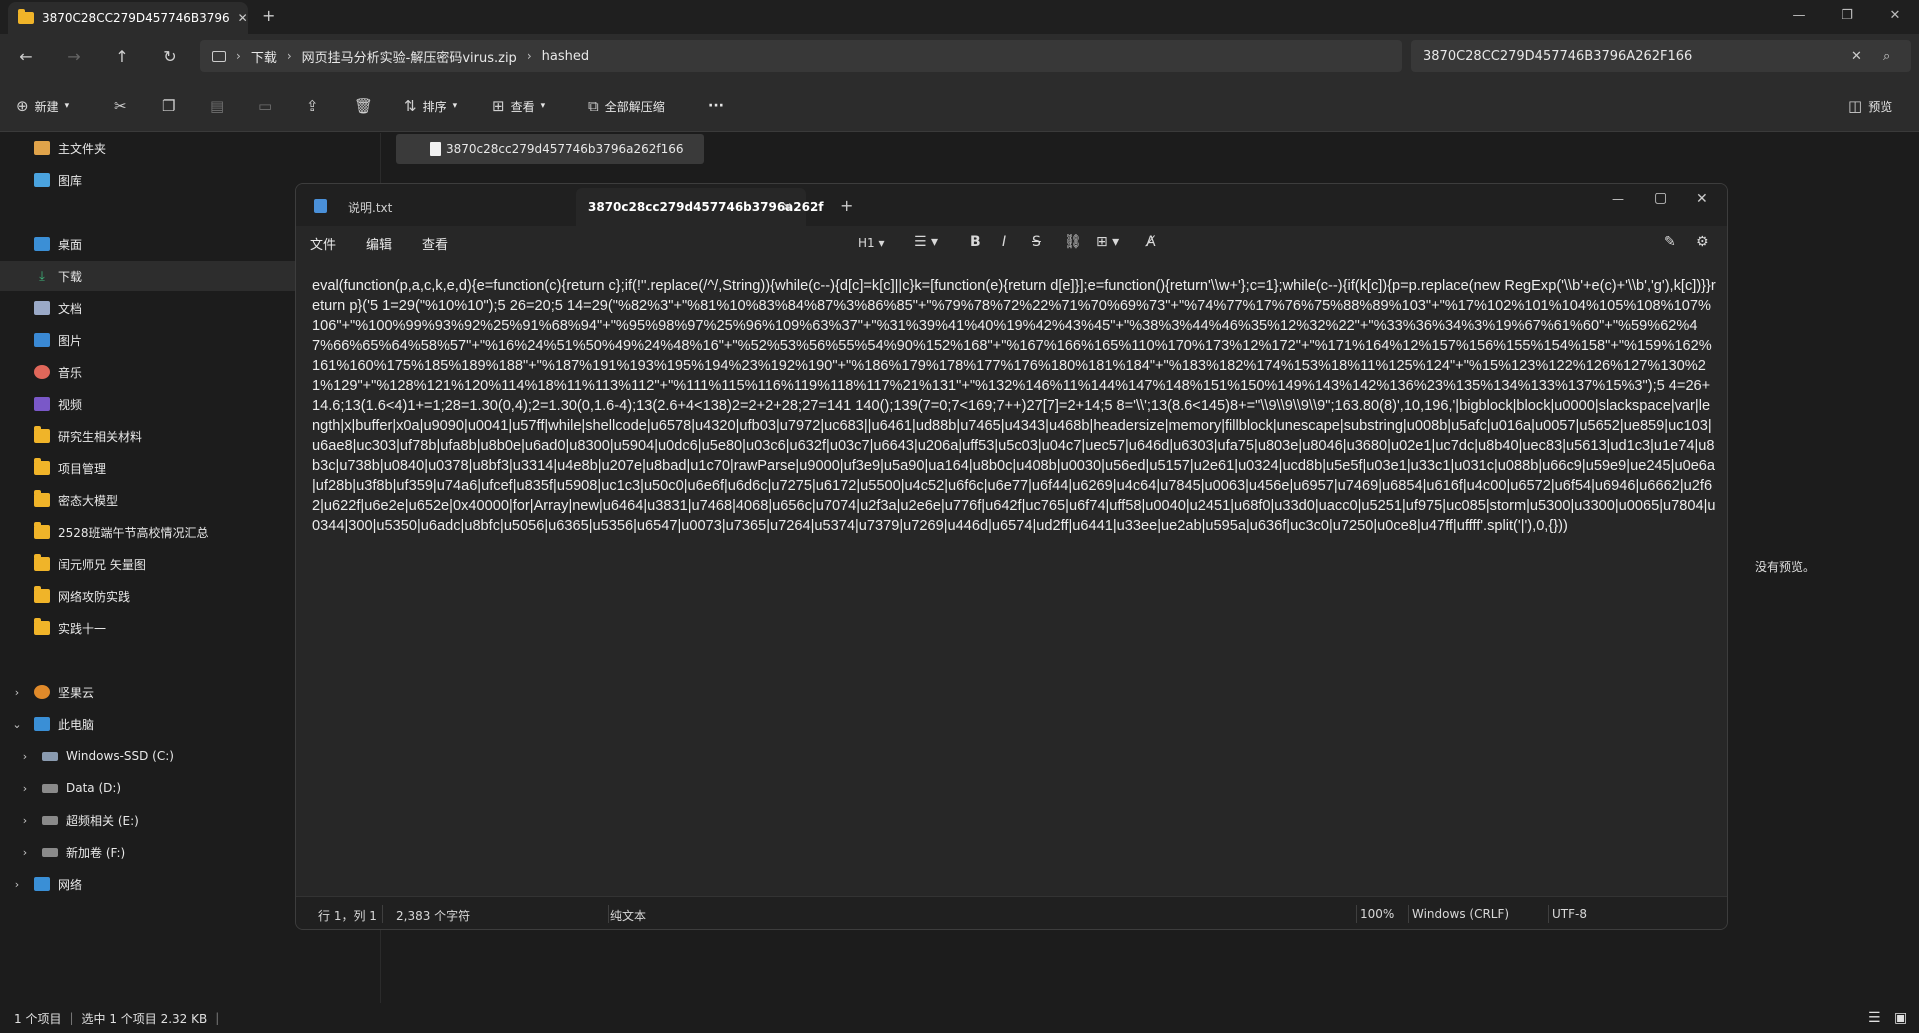  Describe the element at coordinates (926, 242) in the screenshot. I see `list-dropdown: ☰ ▾` at that location.